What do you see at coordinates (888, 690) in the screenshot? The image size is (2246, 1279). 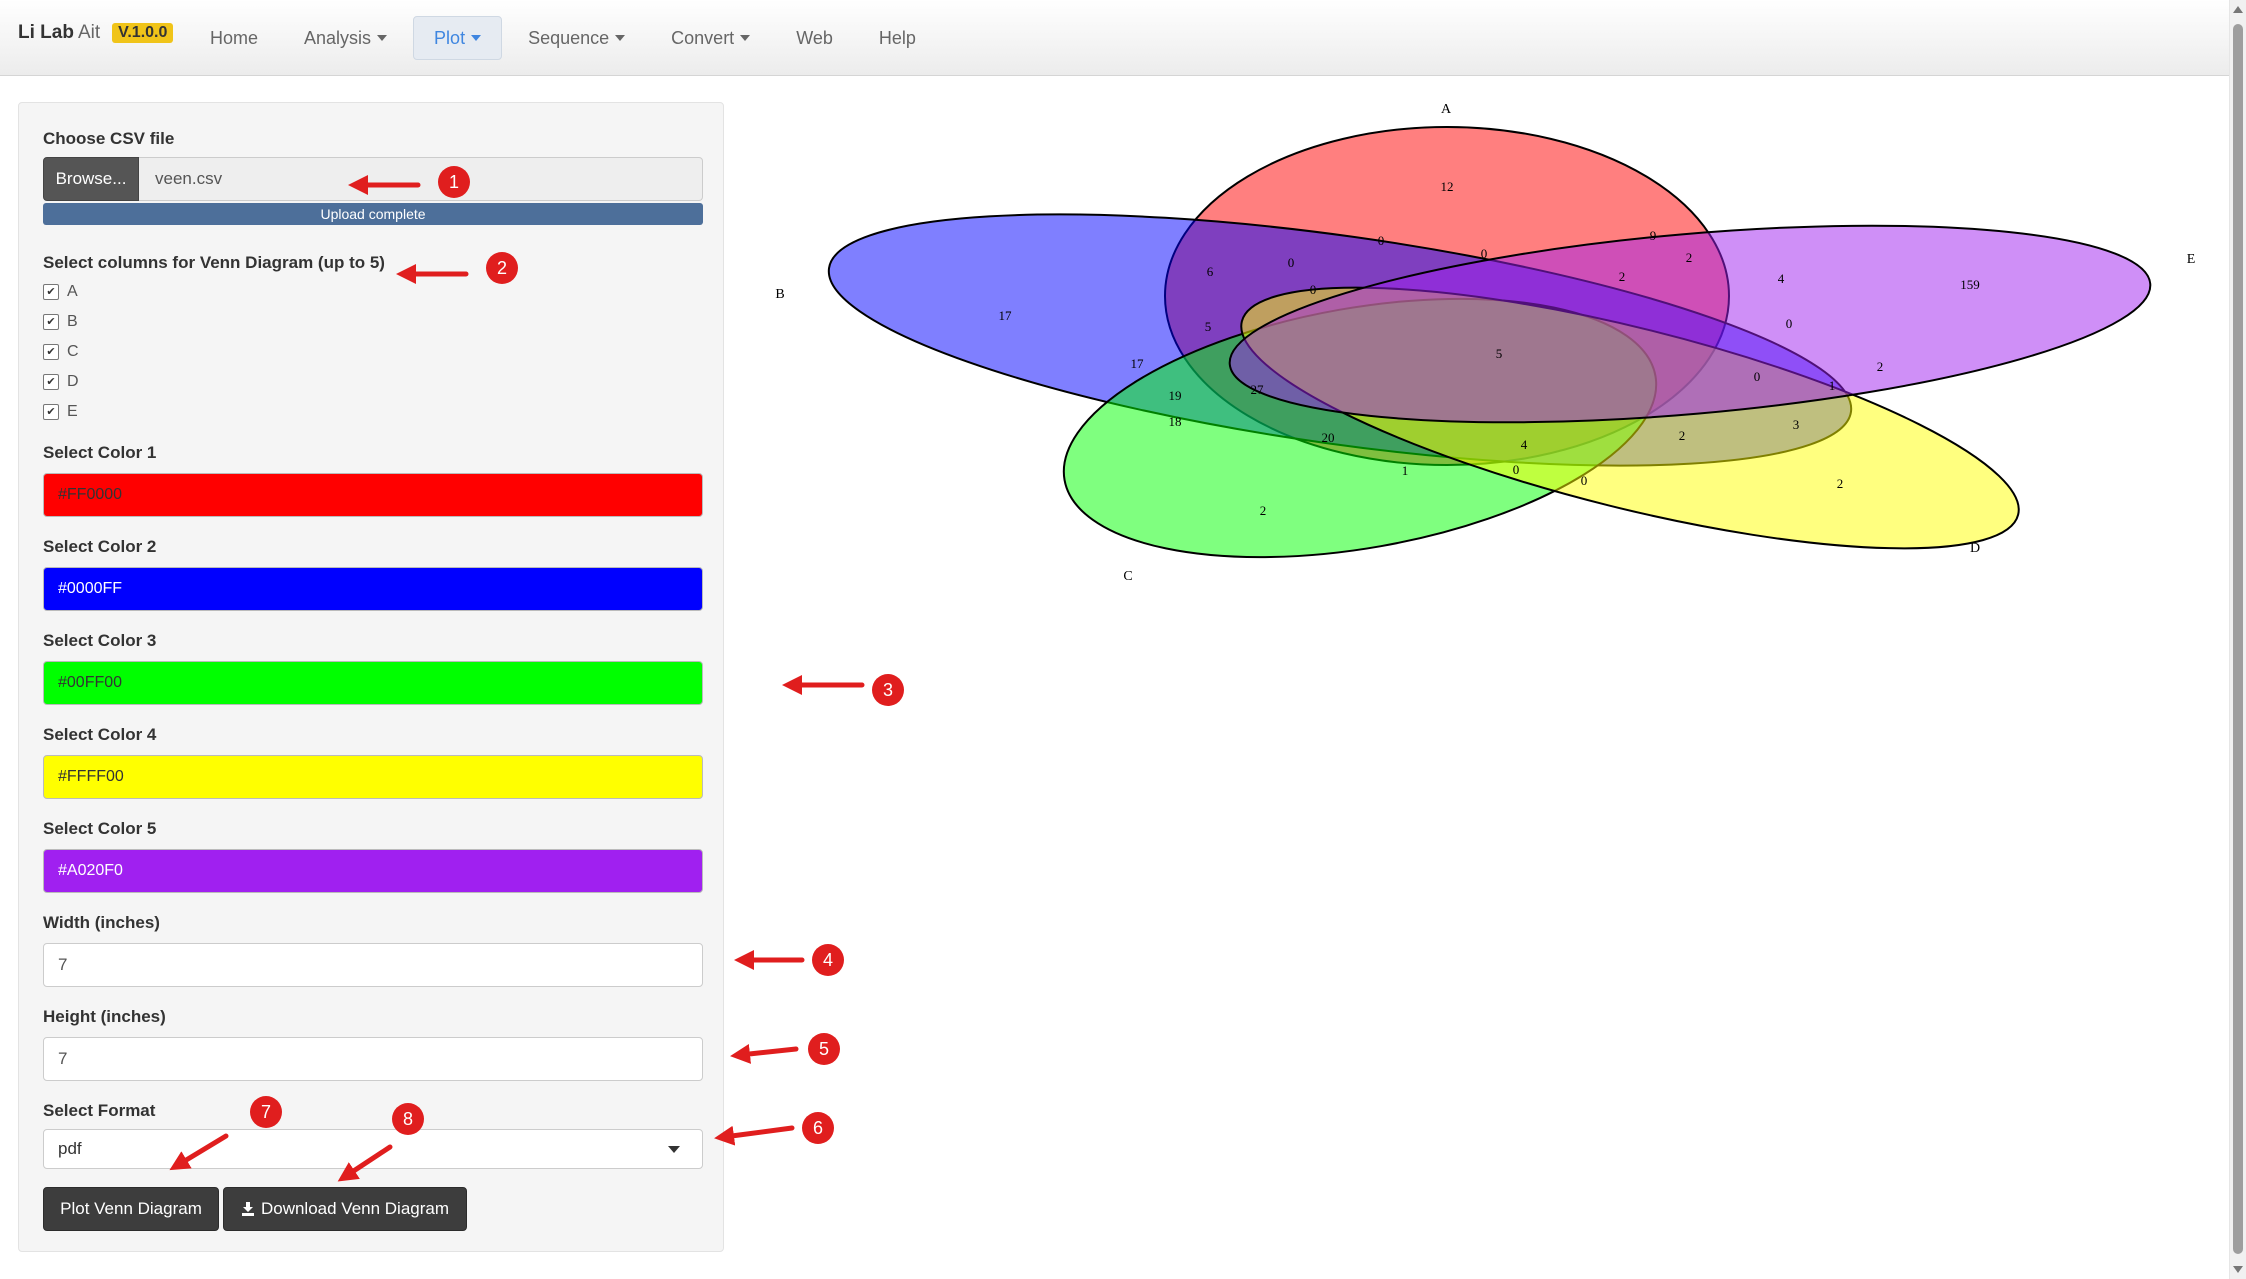 I see `annotation-badge-3: 3` at bounding box center [888, 690].